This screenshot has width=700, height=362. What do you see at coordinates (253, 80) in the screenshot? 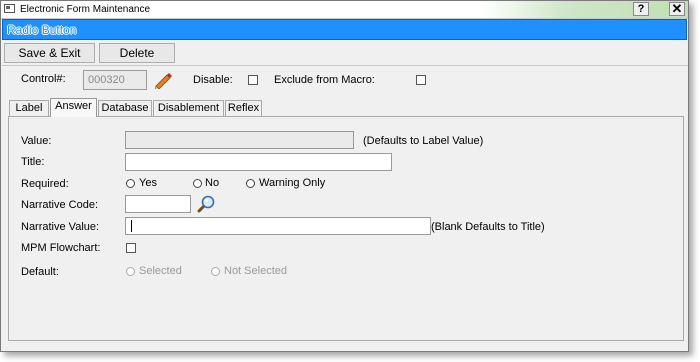
I see `disable-checkbox` at bounding box center [253, 80].